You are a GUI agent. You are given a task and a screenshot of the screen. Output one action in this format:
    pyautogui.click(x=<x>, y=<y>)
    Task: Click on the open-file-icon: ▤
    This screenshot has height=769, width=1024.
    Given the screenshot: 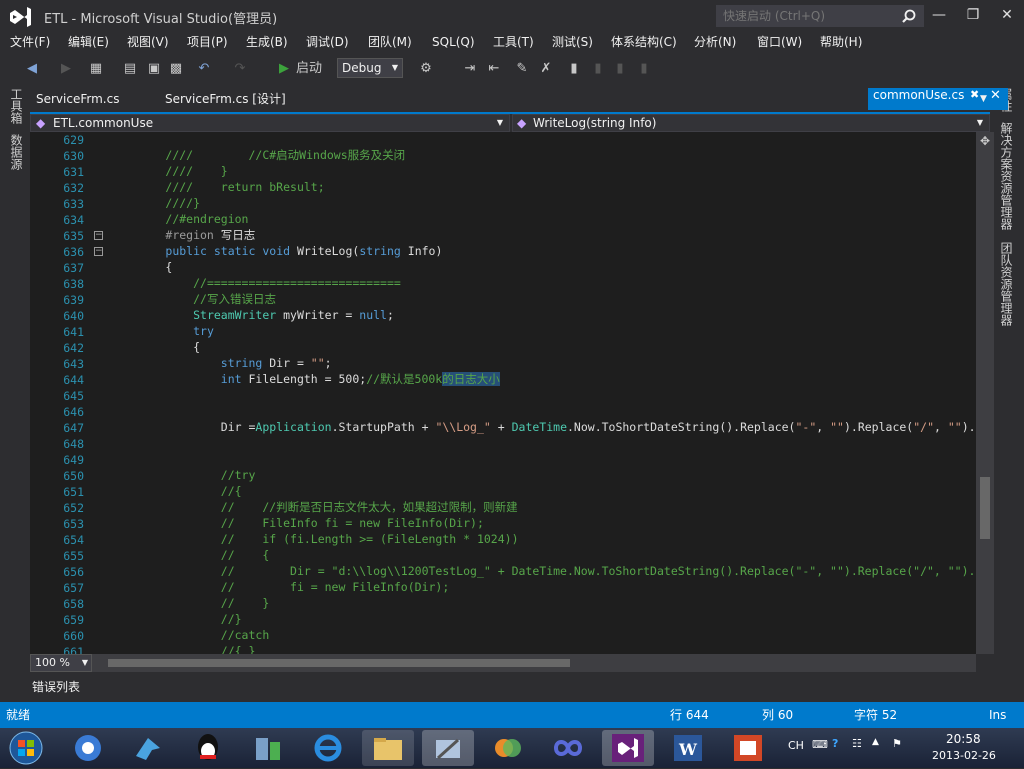 What is the action you would take?
    pyautogui.click(x=130, y=69)
    